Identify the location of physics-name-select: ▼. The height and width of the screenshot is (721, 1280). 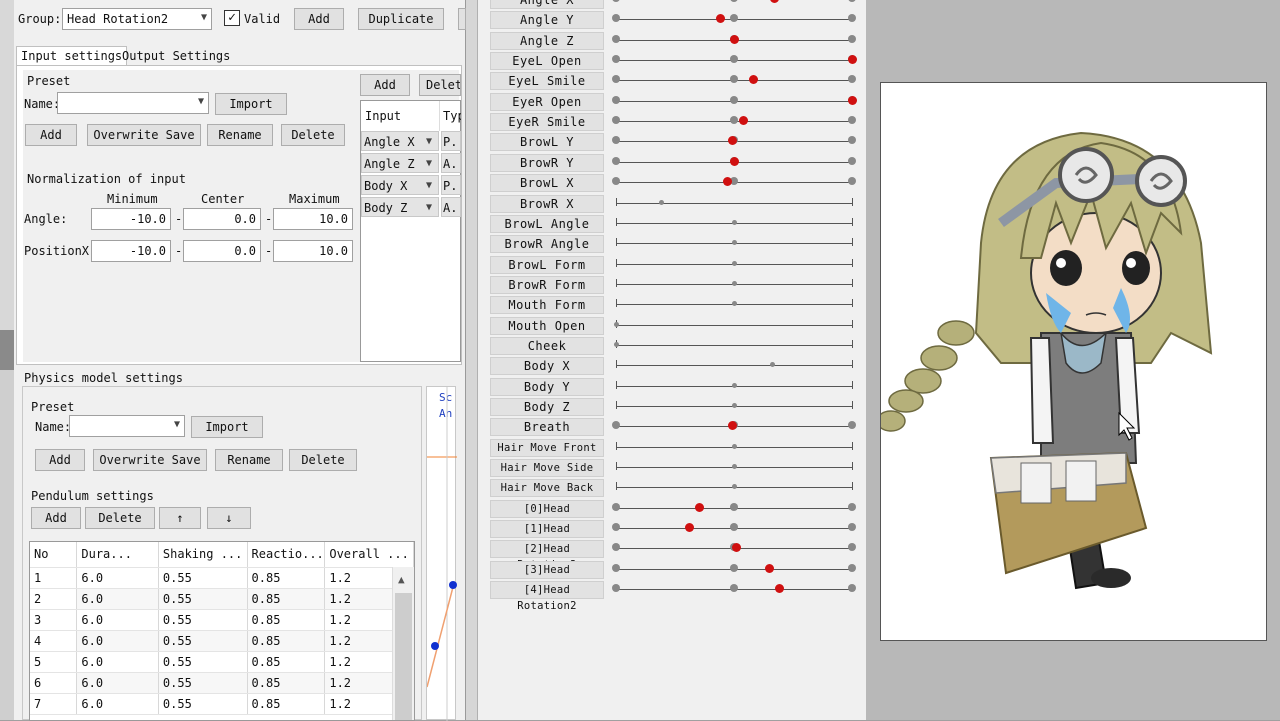
(127, 426).